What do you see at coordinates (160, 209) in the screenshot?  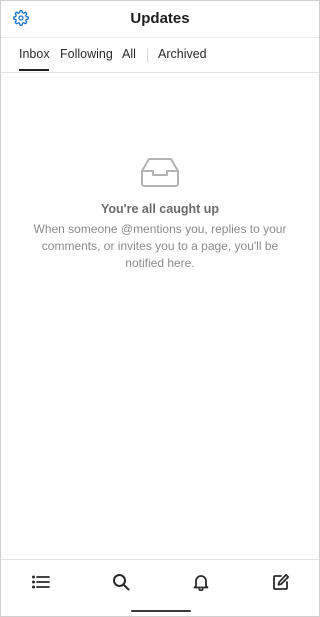 I see `empty-state-title: You're all caught up` at bounding box center [160, 209].